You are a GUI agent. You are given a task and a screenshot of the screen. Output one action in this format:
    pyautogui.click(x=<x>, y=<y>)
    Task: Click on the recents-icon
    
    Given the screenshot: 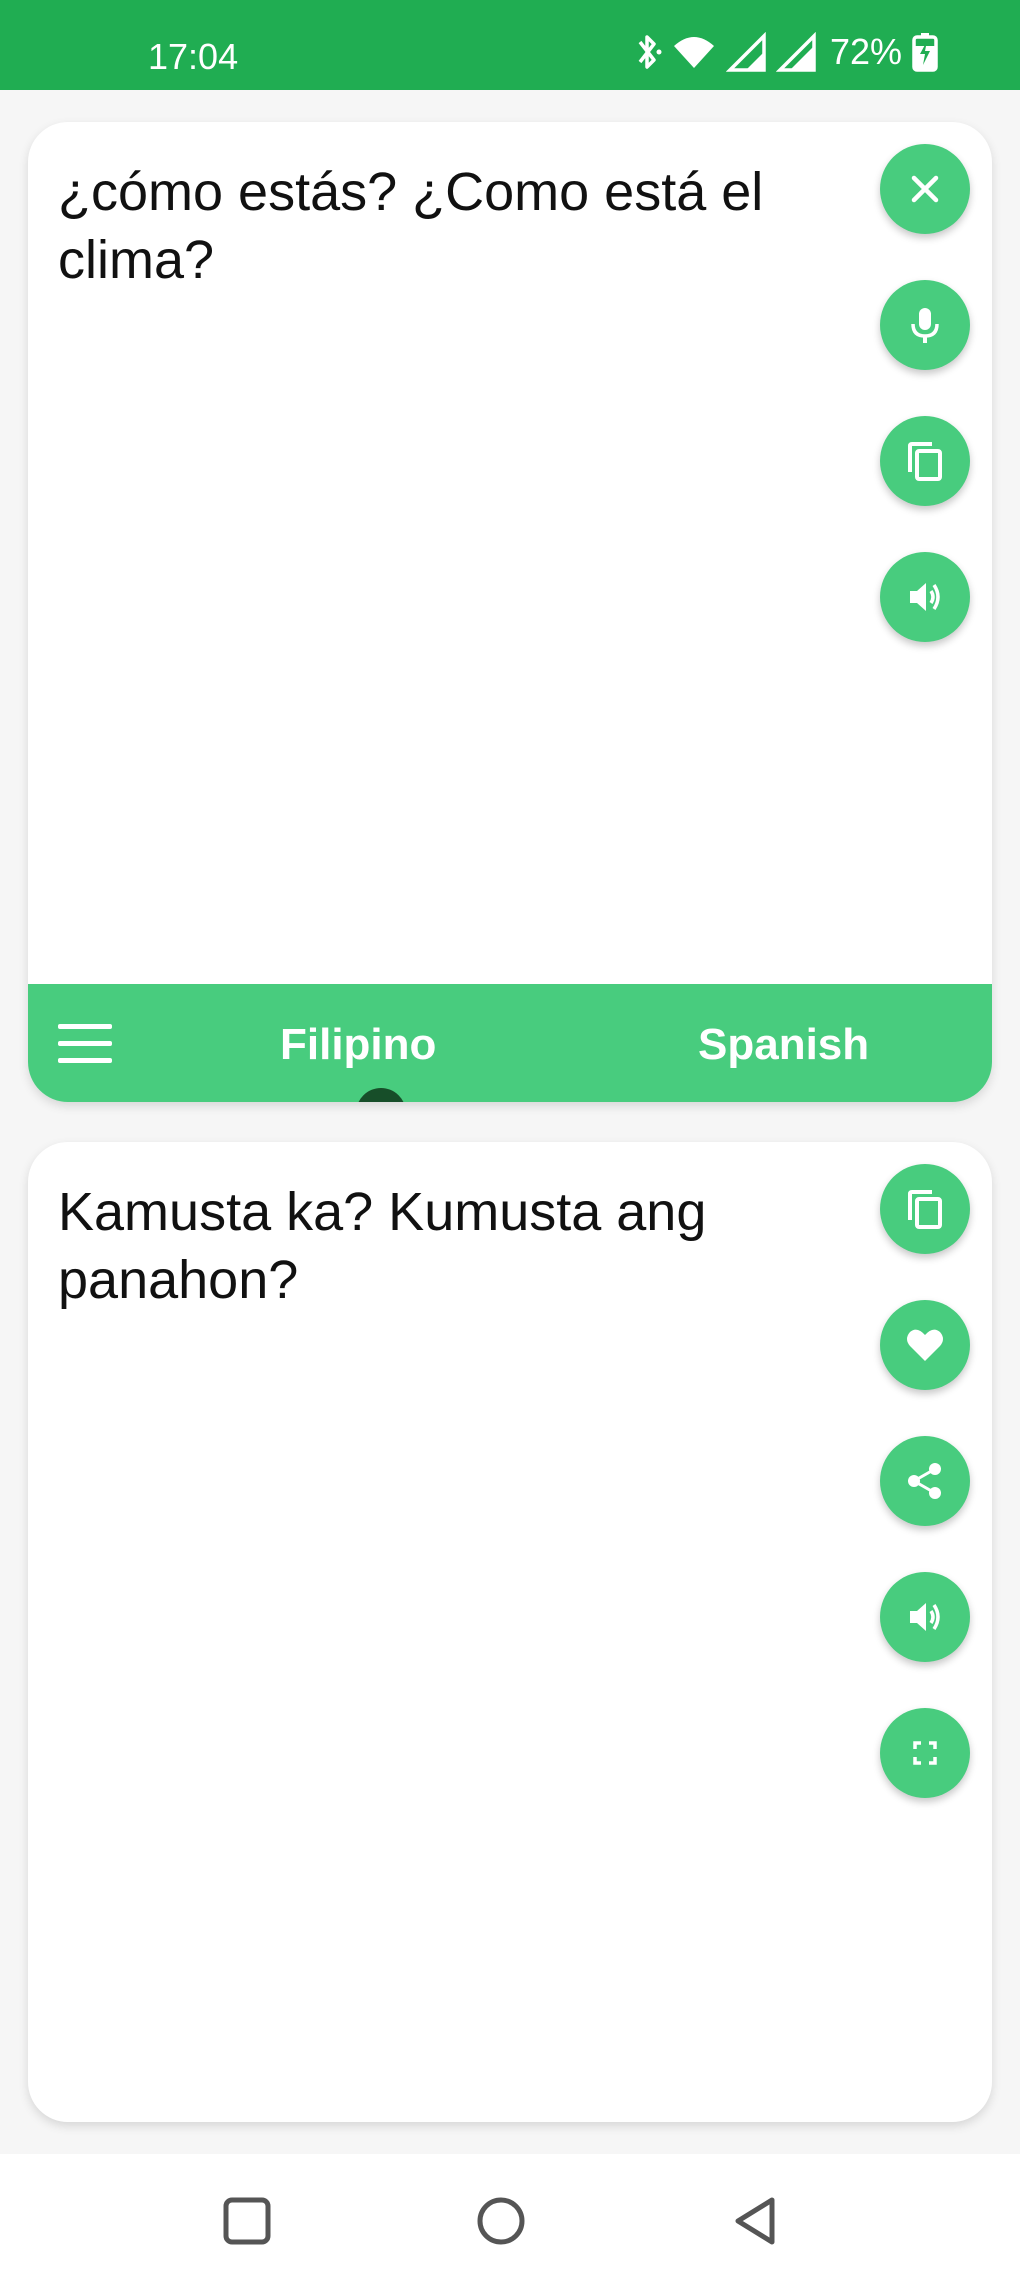 What is the action you would take?
    pyautogui.click(x=247, y=2221)
    